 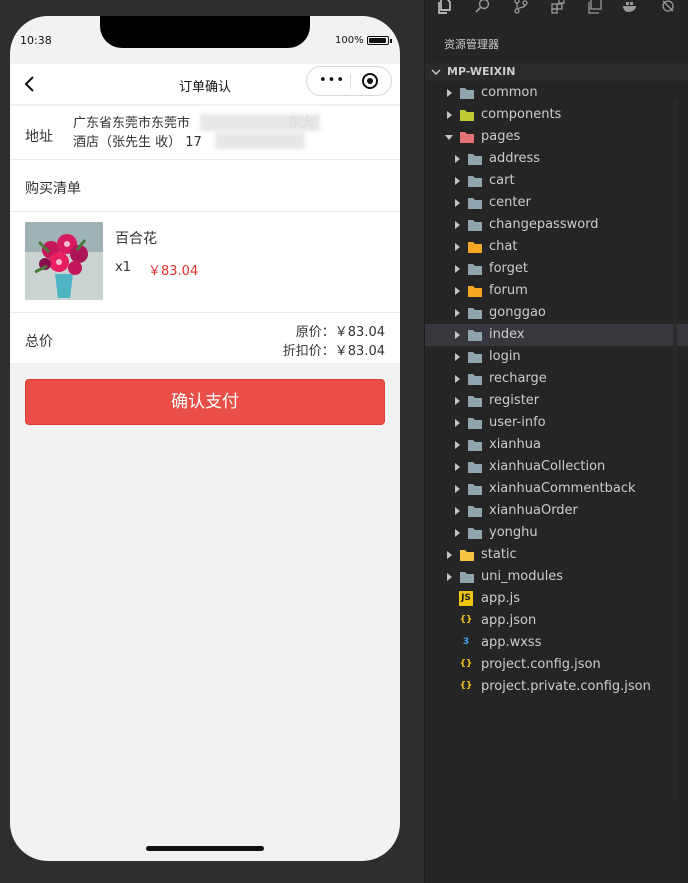 I want to click on folder-item-login: login, so click(x=556, y=357).